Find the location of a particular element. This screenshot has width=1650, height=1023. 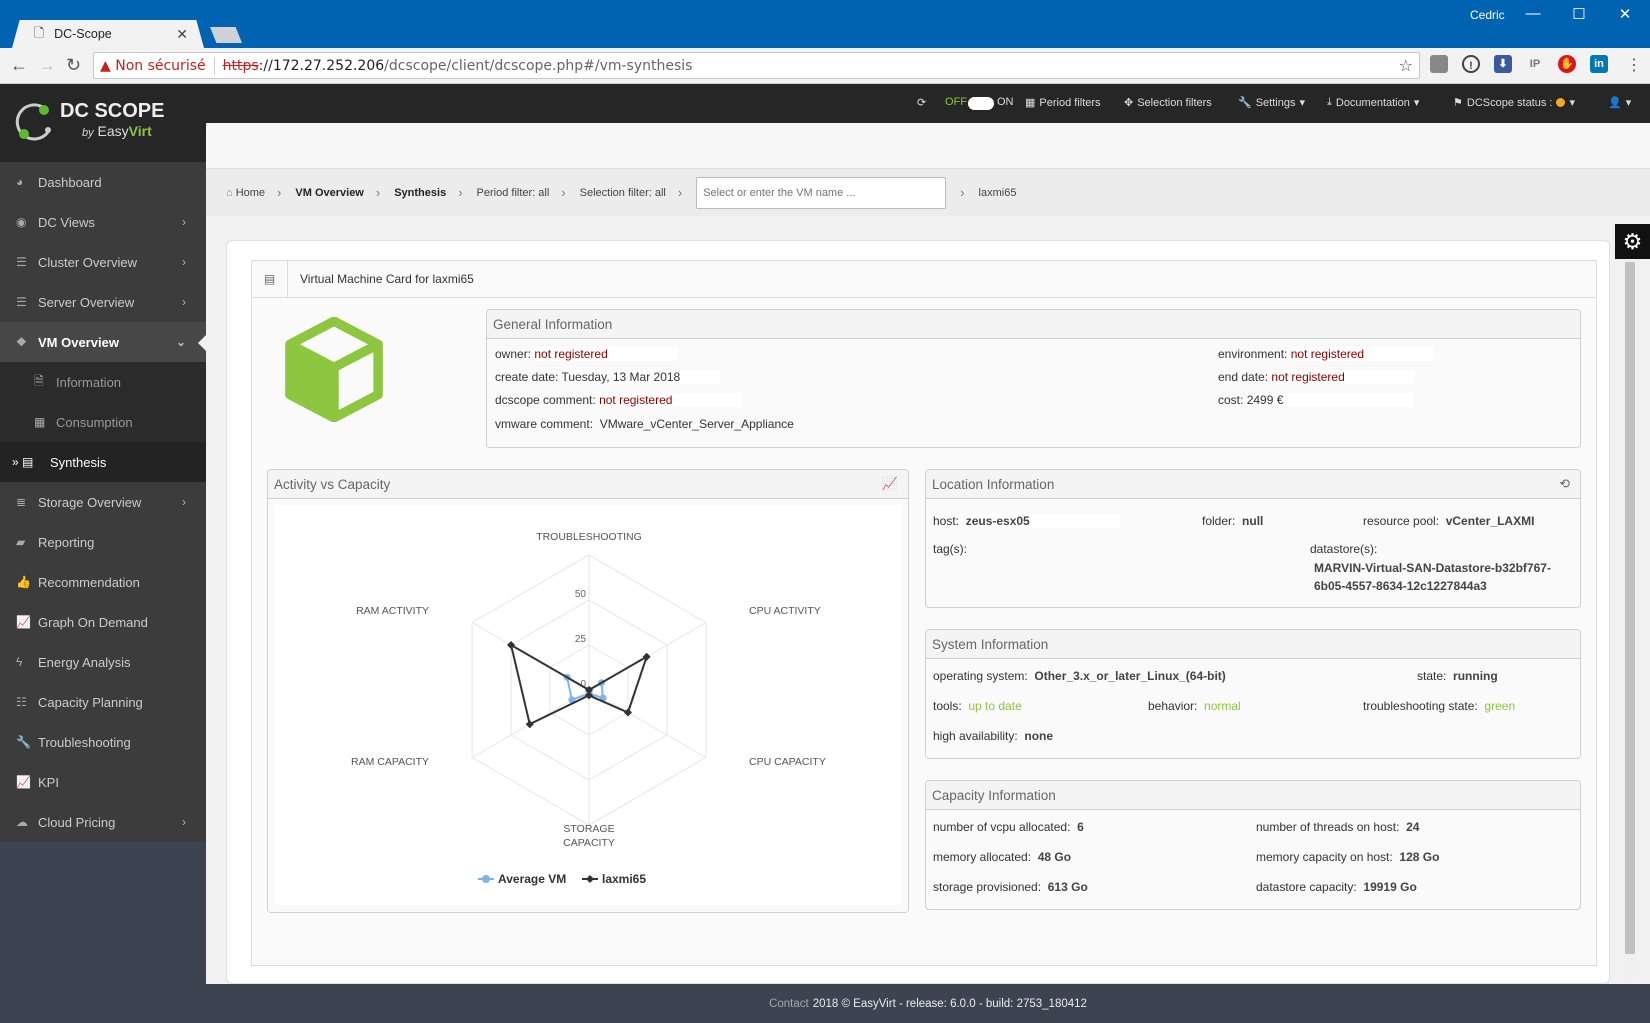

settings-menu: 🔧 Settings ▾ is located at coordinates (1271, 103).